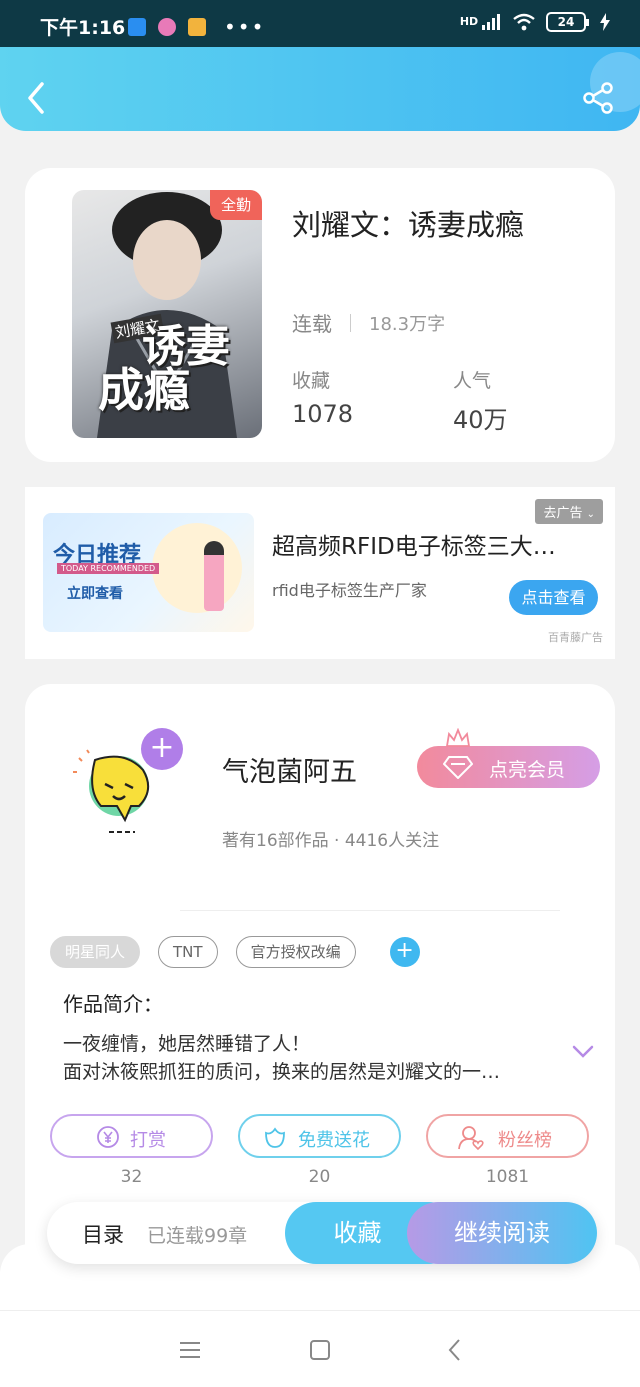 Image resolution: width=640 pixels, height=1387 pixels. Describe the element at coordinates (320, 23) in the screenshot. I see `status-bar: 下午1:16 ••• HD 24` at that location.